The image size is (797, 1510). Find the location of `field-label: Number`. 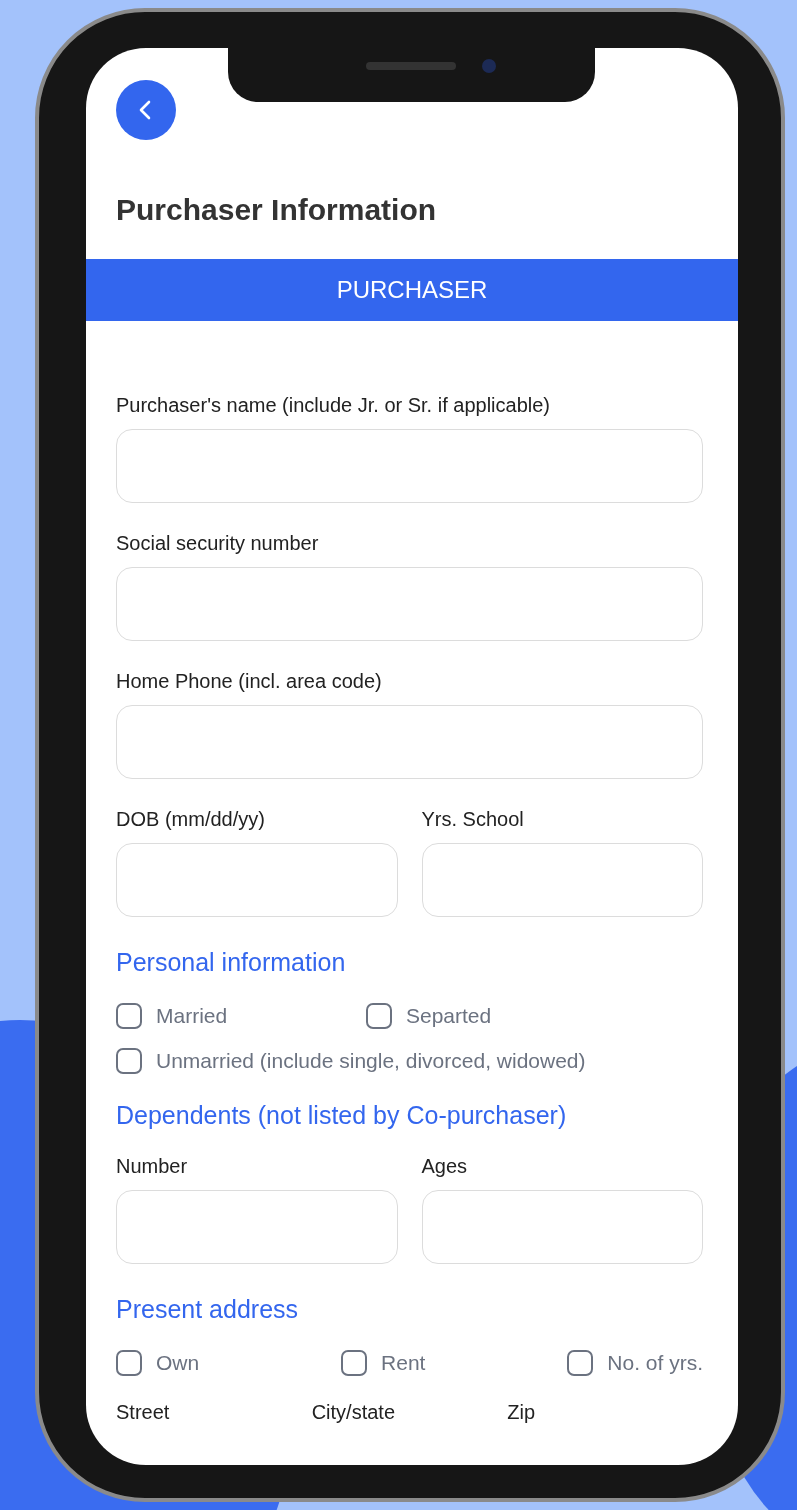

field-label: Number is located at coordinates (152, 1166).